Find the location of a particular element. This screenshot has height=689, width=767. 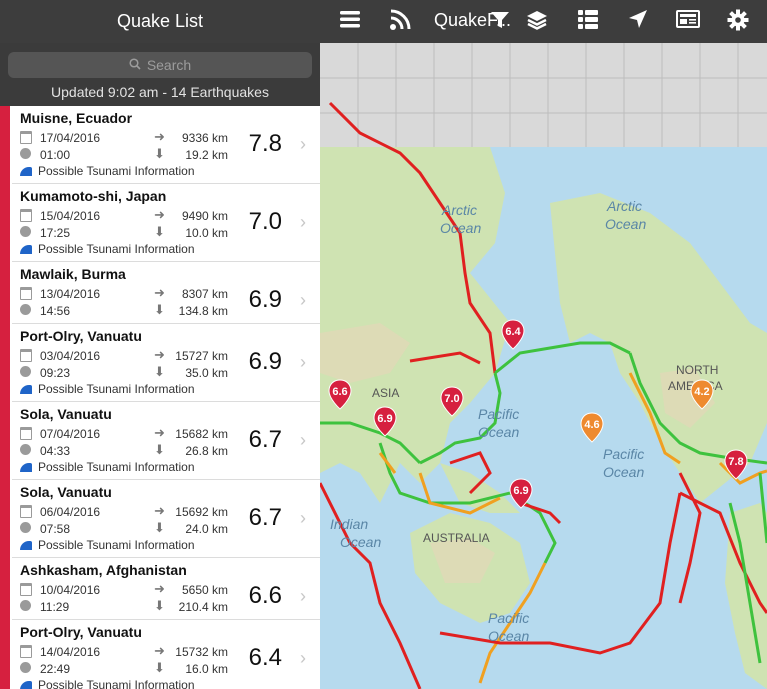

quake-date: 15/04/2016 is located at coordinates (70, 216).